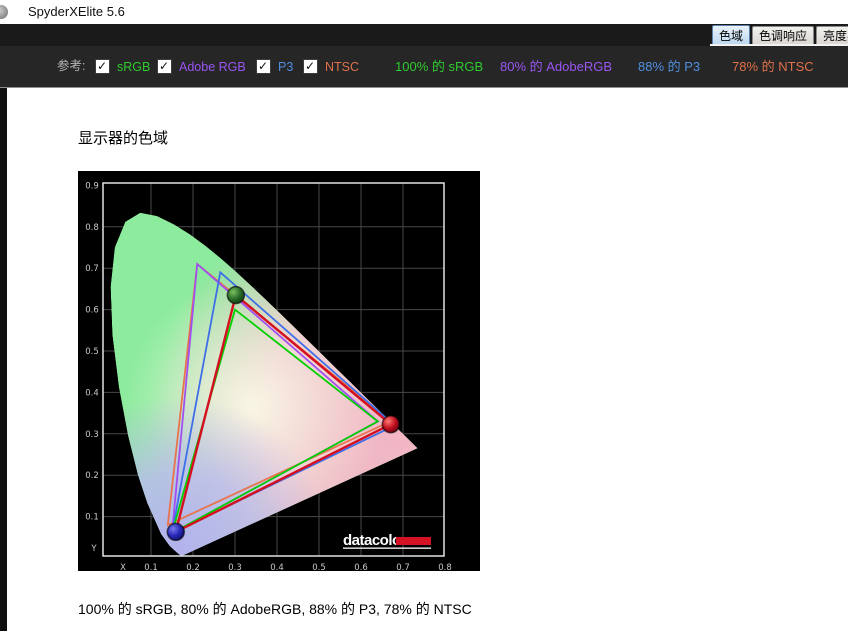  Describe the element at coordinates (4, 12) in the screenshot. I see `app-icon` at that location.